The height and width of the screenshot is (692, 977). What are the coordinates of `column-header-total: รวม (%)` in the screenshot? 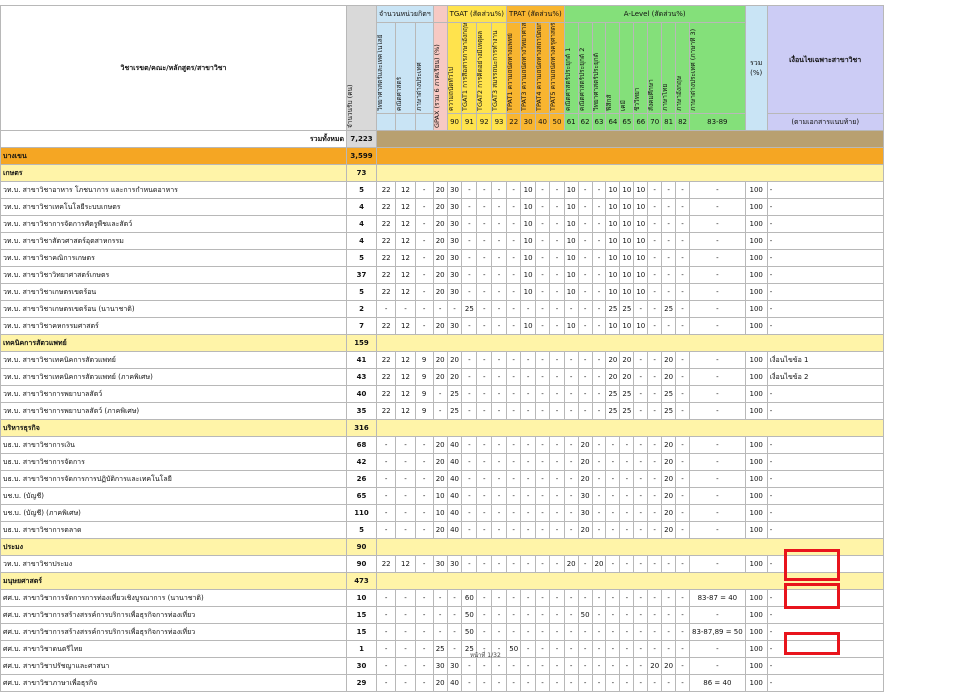 It's located at (756, 68).